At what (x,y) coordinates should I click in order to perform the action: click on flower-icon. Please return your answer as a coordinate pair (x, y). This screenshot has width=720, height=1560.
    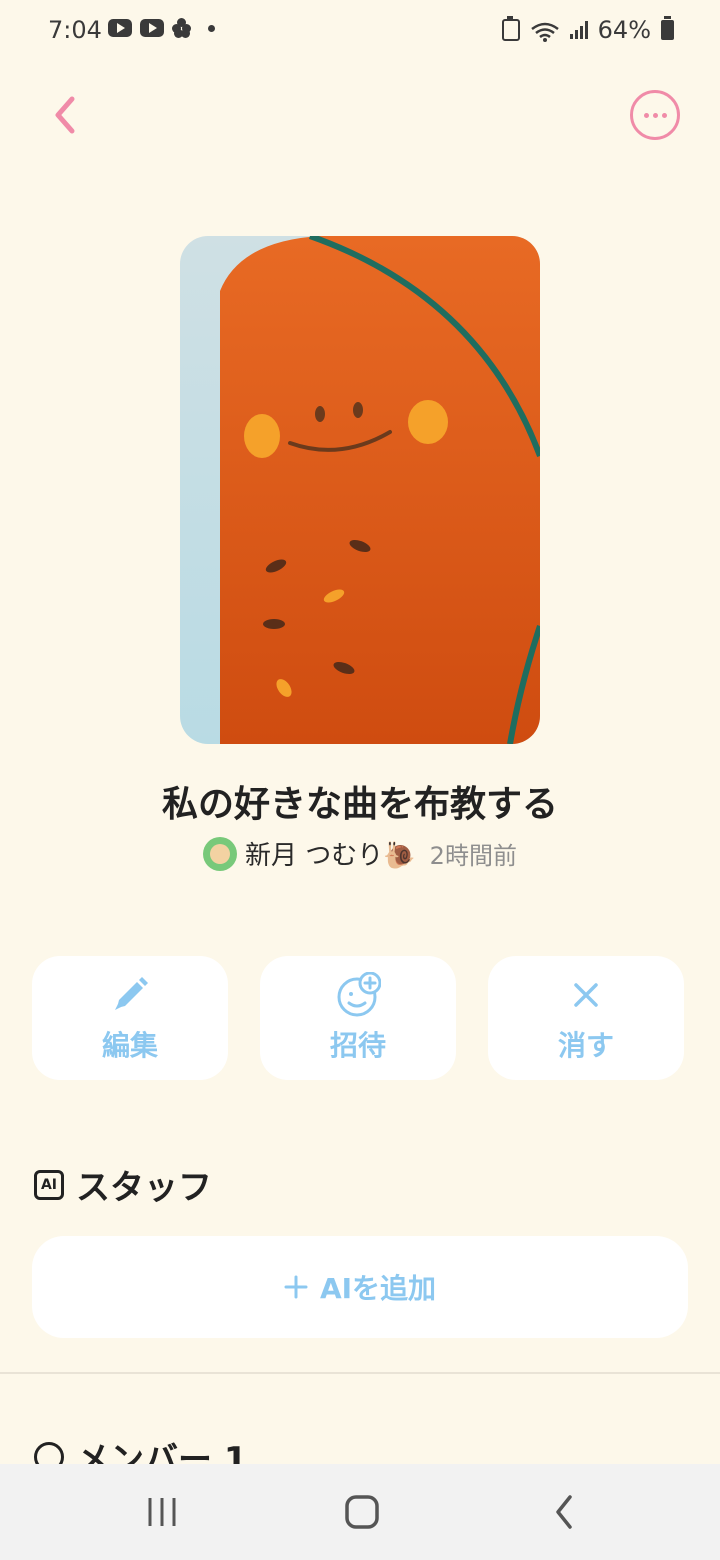
    Looking at the image, I should click on (182, 28).